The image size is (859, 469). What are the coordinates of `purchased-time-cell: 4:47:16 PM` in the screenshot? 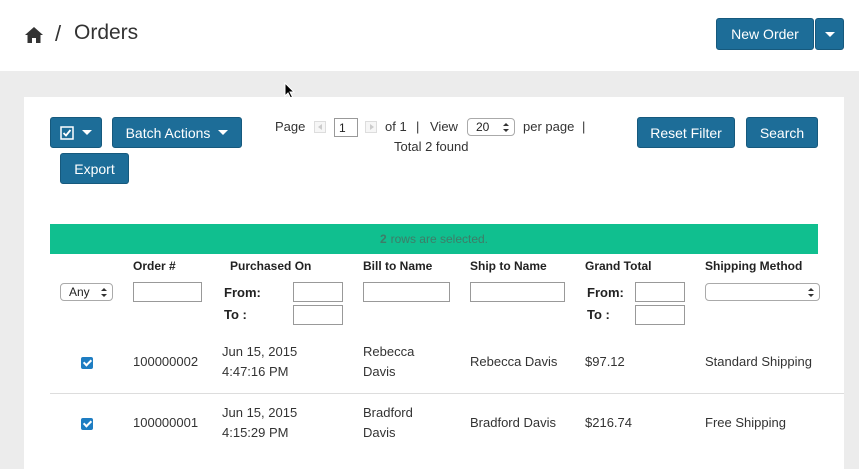 It's located at (255, 371).